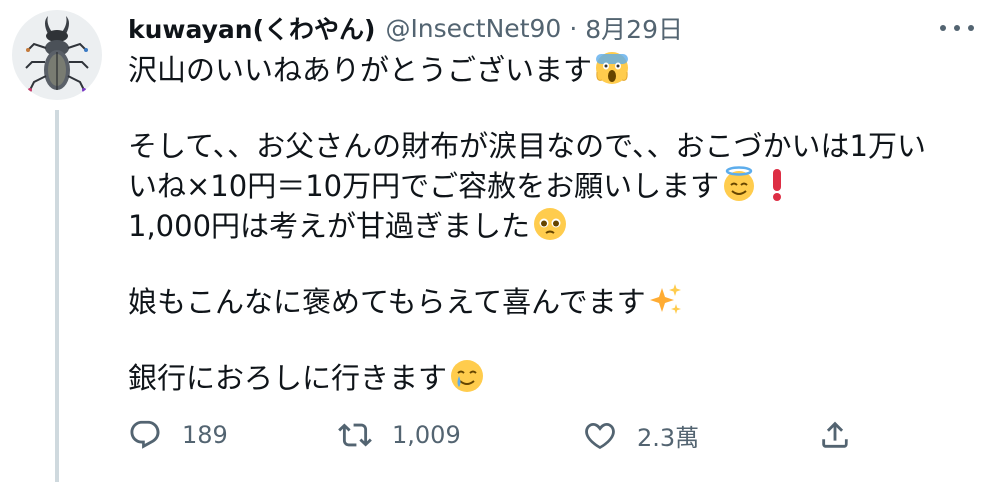 The height and width of the screenshot is (482, 1000). What do you see at coordinates (426, 435) in the screenshot?
I see `retweet-count: 1,009` at bounding box center [426, 435].